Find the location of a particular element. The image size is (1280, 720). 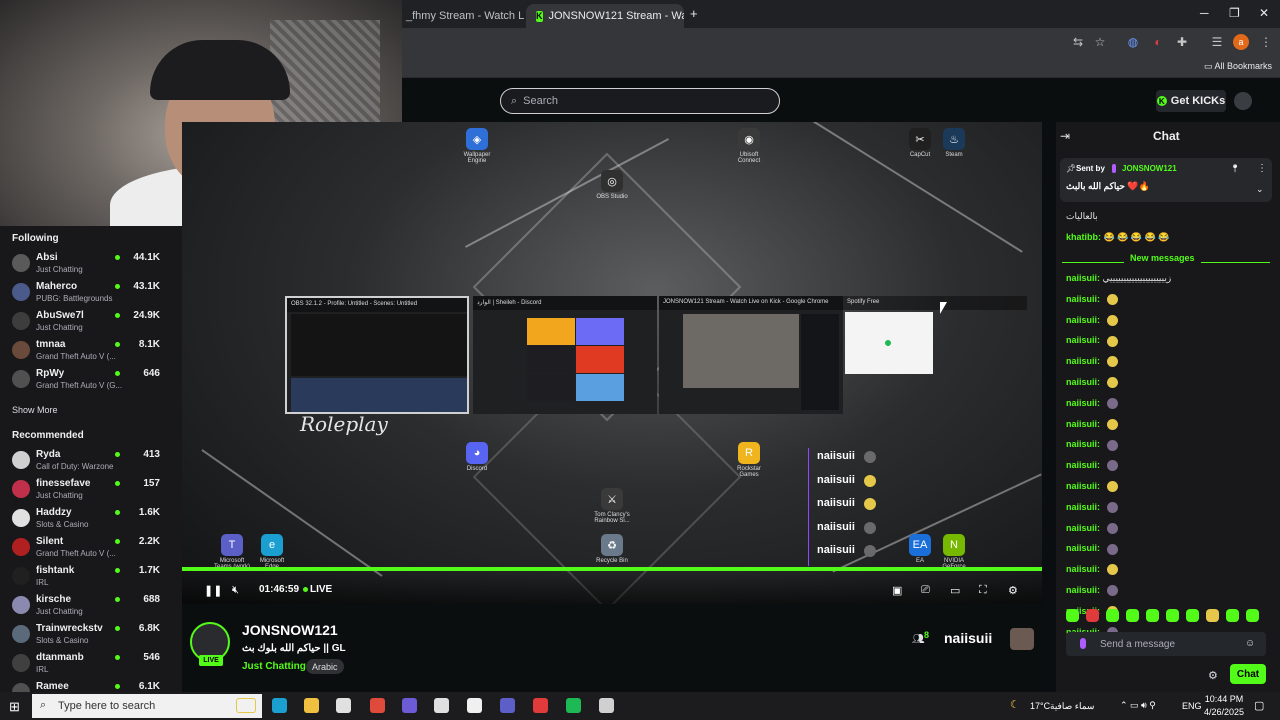

mute-icon: 🔇︎ is located at coordinates (235, 590).